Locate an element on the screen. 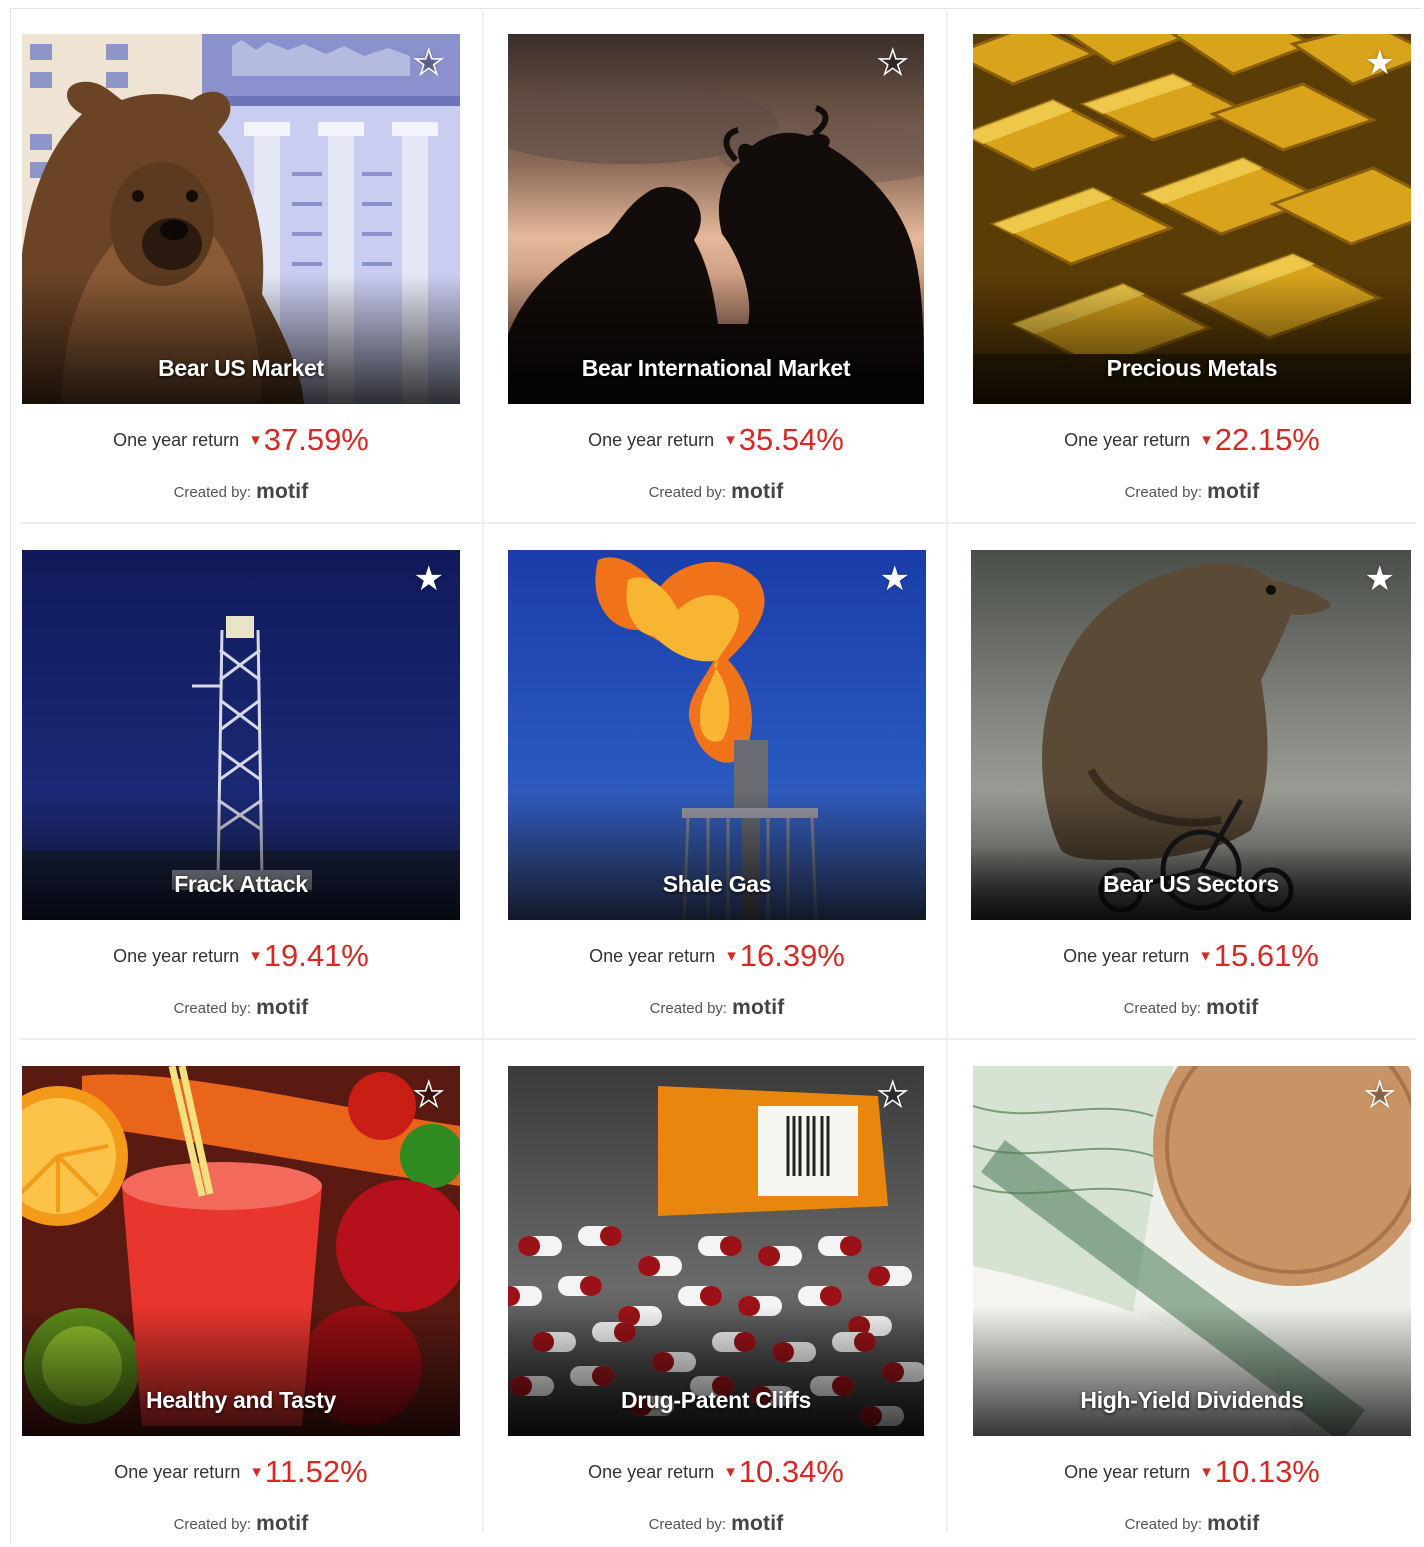  return-percent: 10.34% is located at coordinates (791, 1471).